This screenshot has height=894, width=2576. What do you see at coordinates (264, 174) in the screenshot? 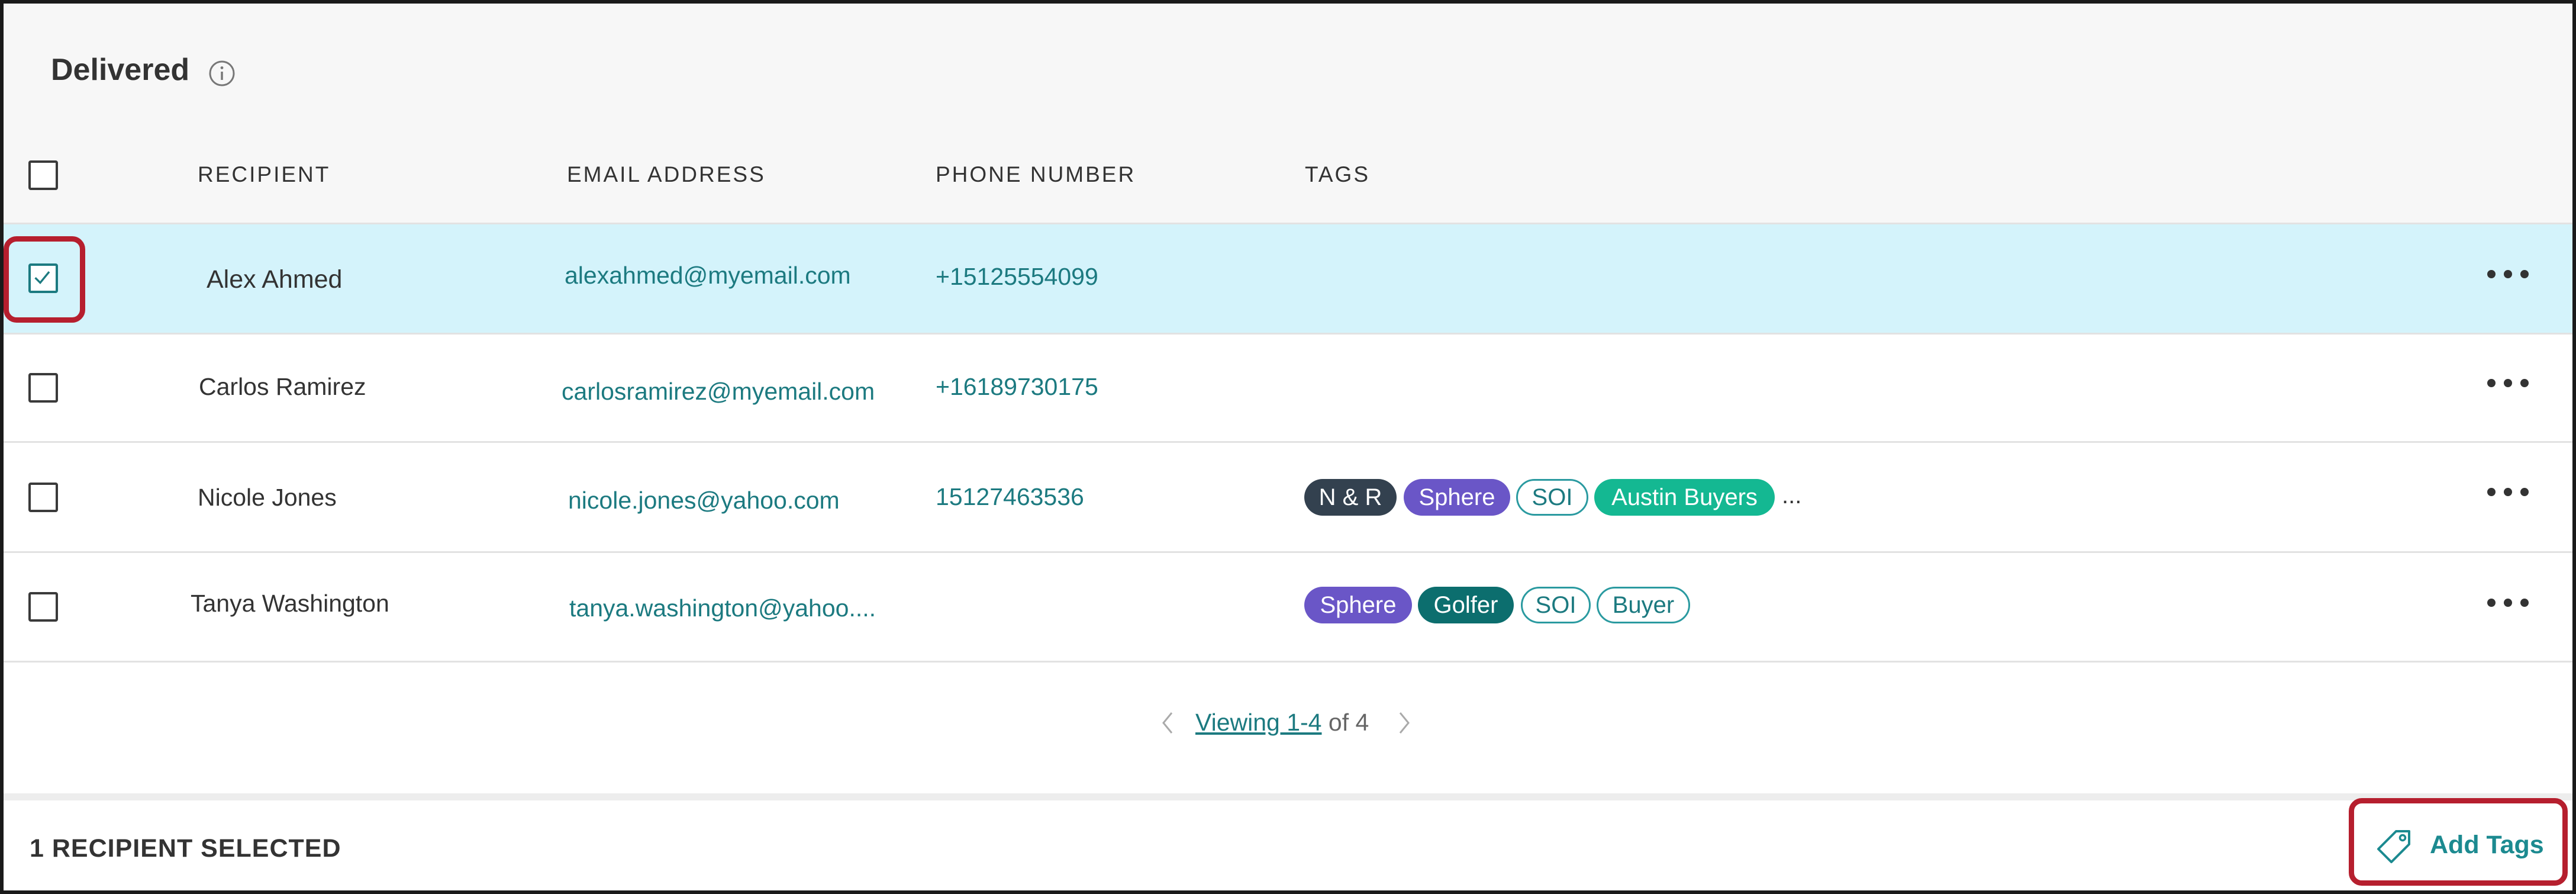
I see `column-header-recipient: RECIPIENT` at bounding box center [264, 174].